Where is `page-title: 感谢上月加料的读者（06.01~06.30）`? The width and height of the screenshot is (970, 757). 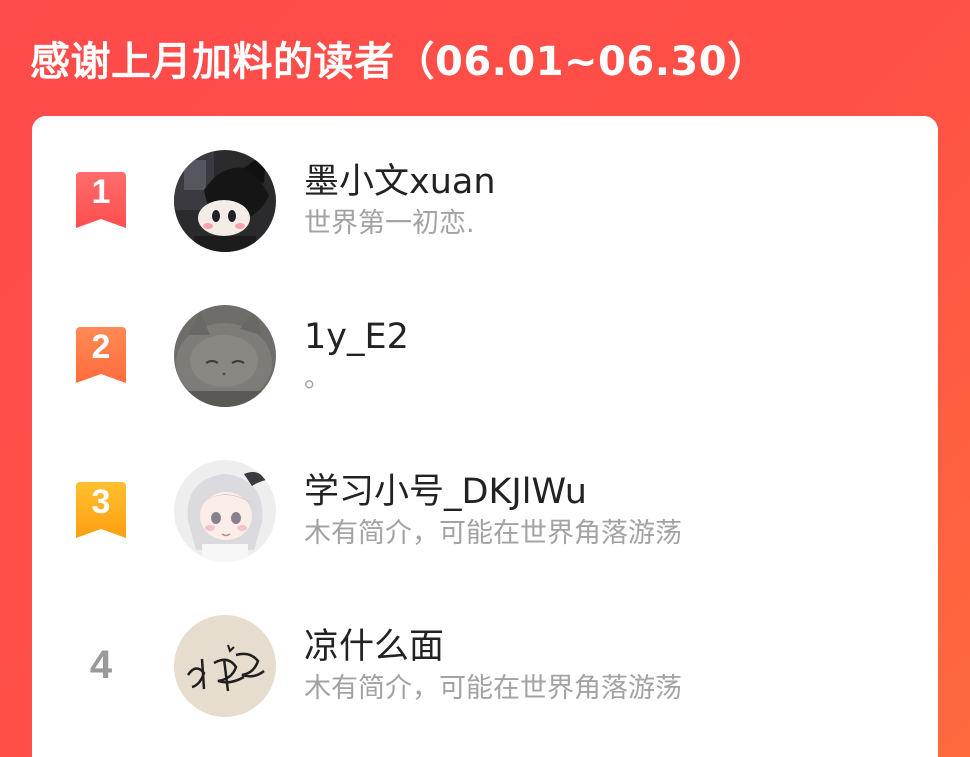
page-title: 感谢上月加料的读者（06.01~06.30） is located at coordinates (399, 62).